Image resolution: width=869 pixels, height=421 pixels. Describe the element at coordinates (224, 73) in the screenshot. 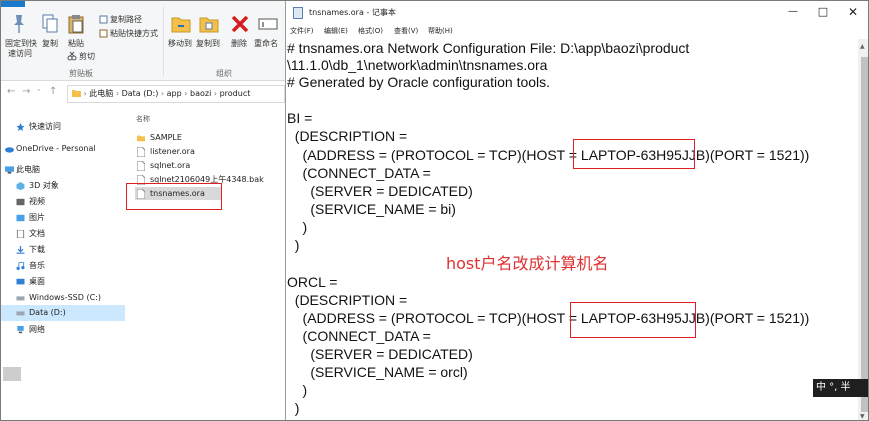

I see `organize-group-label: 组织` at that location.